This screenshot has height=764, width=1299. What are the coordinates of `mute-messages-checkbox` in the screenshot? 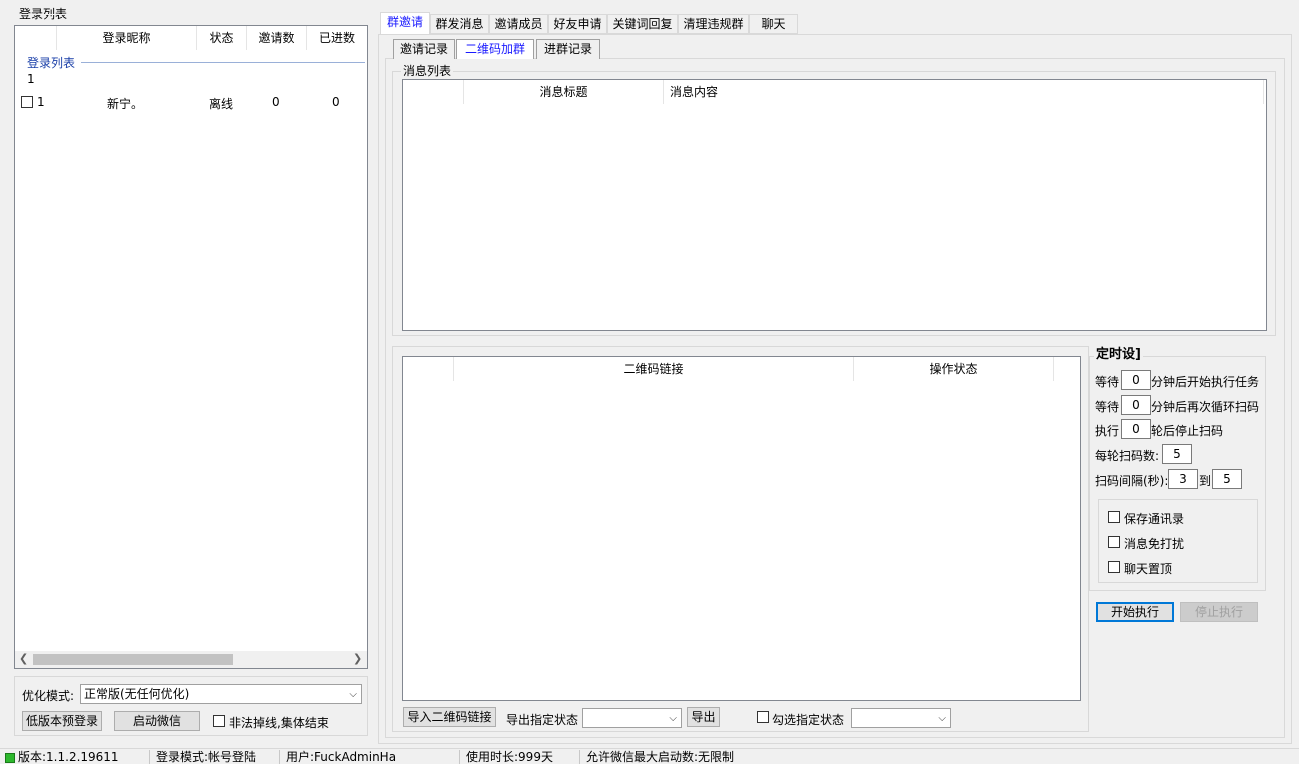 It's located at (1114, 542).